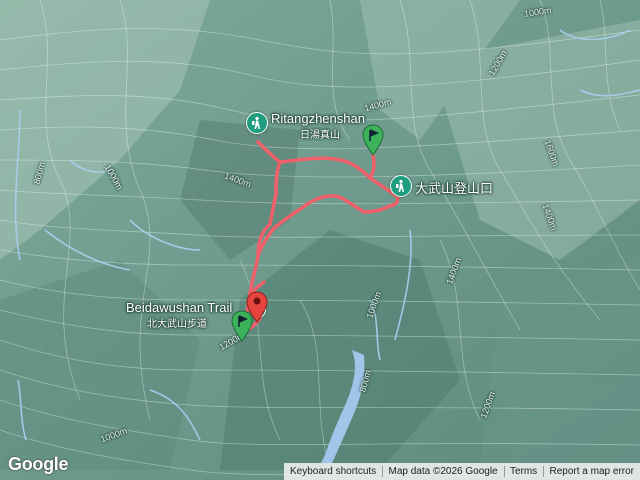 This screenshot has height=480, width=640. I want to click on start-marker, so click(373, 140).